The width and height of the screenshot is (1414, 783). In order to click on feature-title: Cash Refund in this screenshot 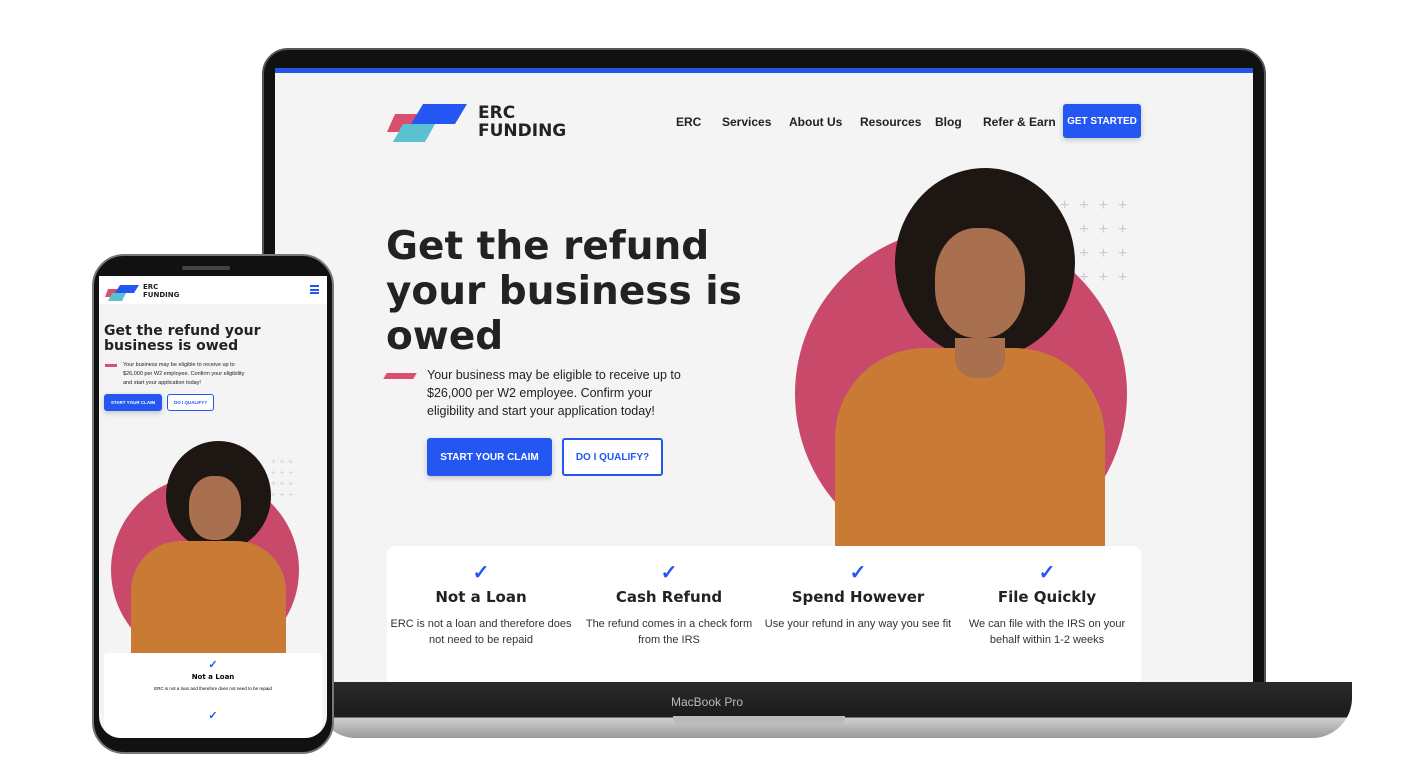, I will do `click(669, 597)`.